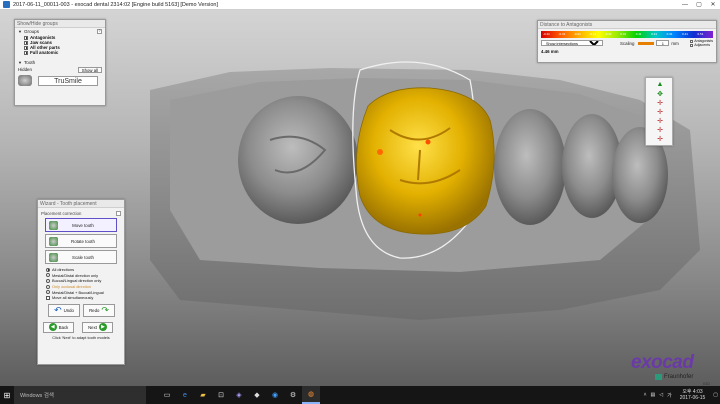 This screenshot has width=720, height=404. Describe the element at coordinates (713, 4) in the screenshot. I see `close-button: ✕` at that location.